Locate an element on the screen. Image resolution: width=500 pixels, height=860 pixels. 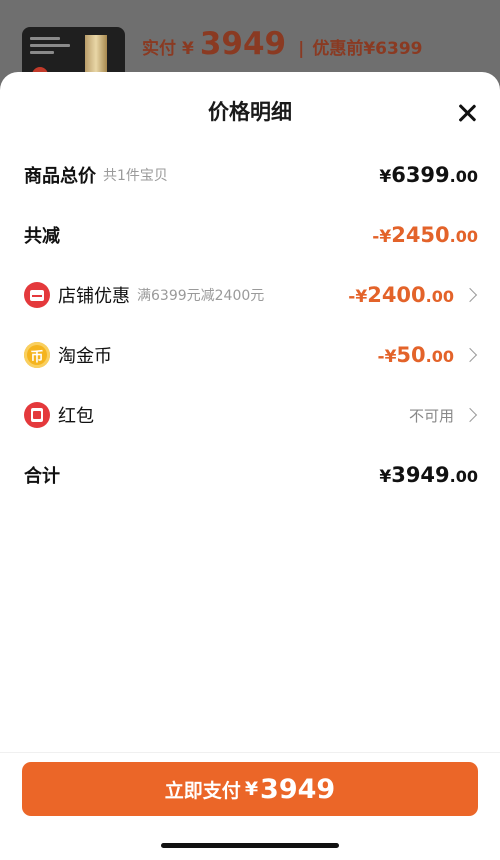
row-amount: ¥ 3949 .00 is located at coordinates (428, 475).